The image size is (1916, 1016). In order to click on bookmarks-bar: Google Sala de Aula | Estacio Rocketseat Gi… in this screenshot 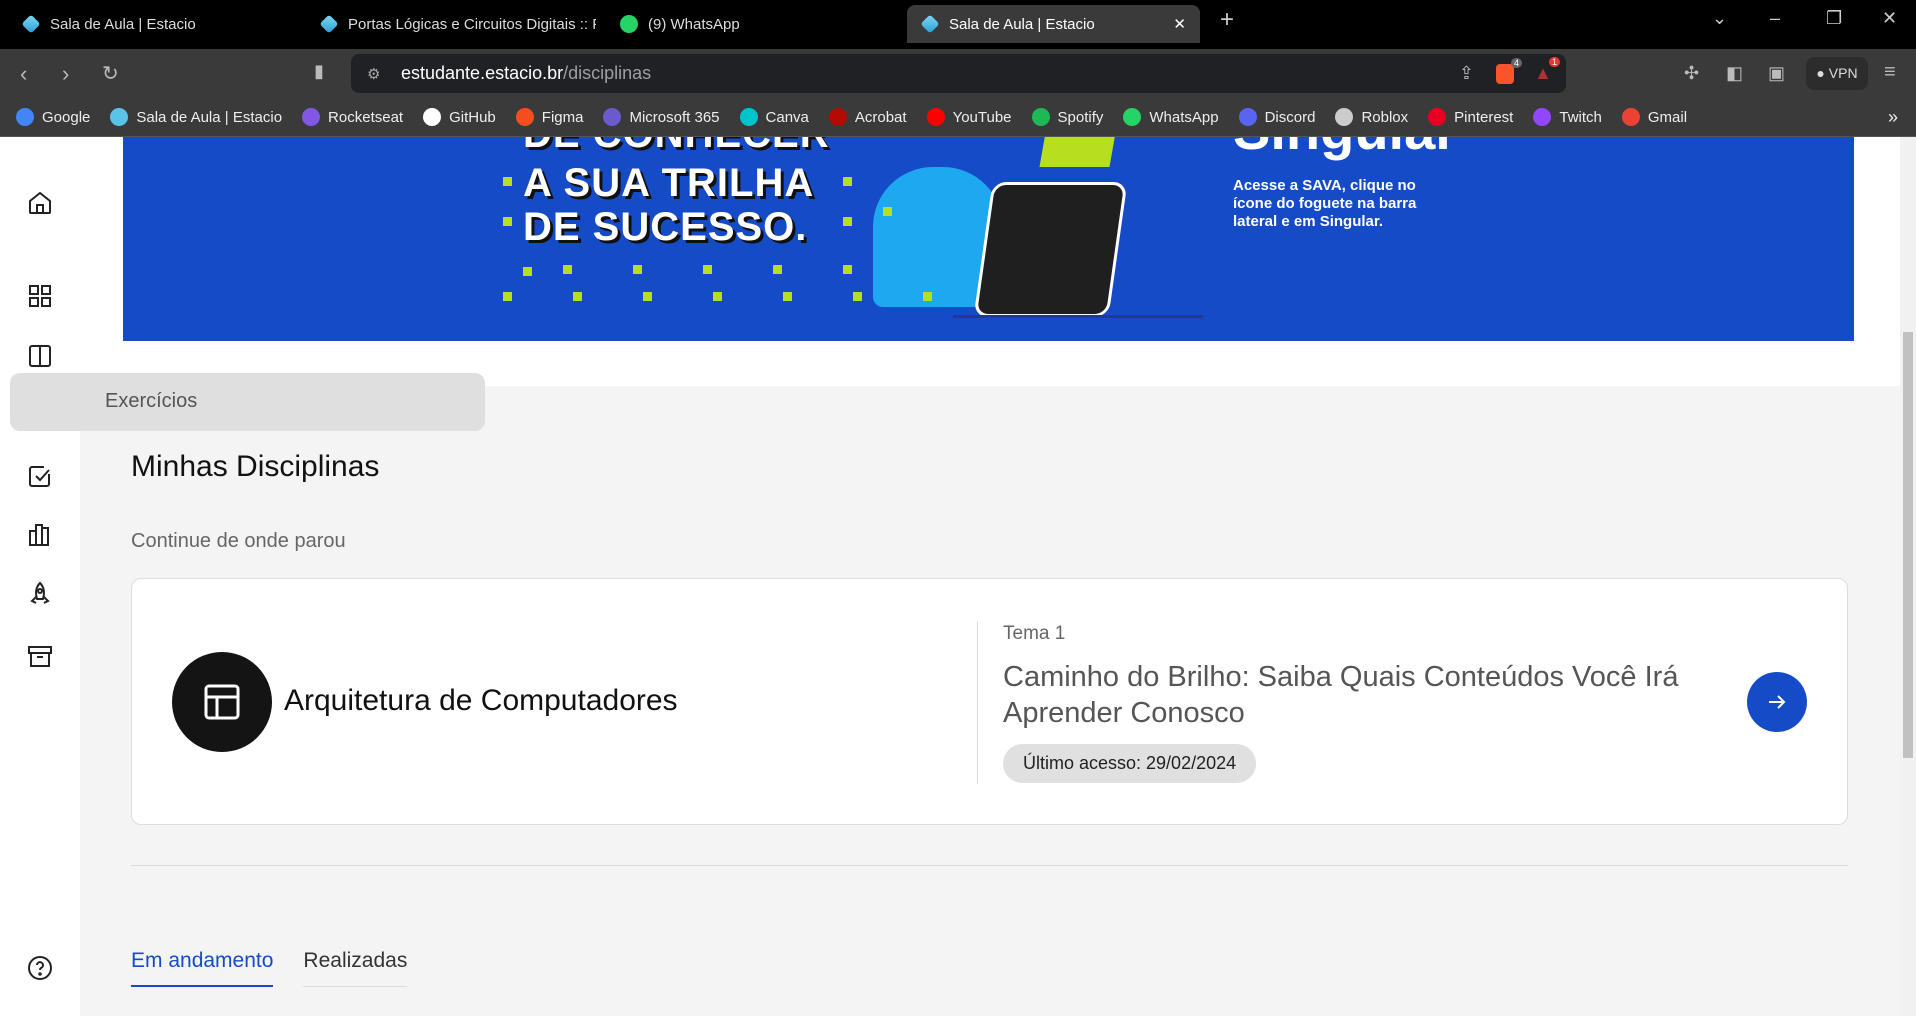, I will do `click(958, 117)`.